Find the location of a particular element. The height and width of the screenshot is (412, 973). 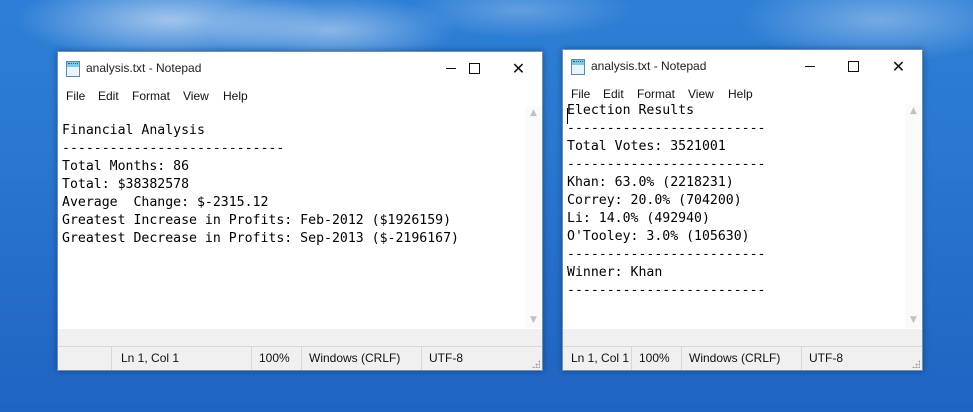

text-line: Election Results is located at coordinates (631, 110).